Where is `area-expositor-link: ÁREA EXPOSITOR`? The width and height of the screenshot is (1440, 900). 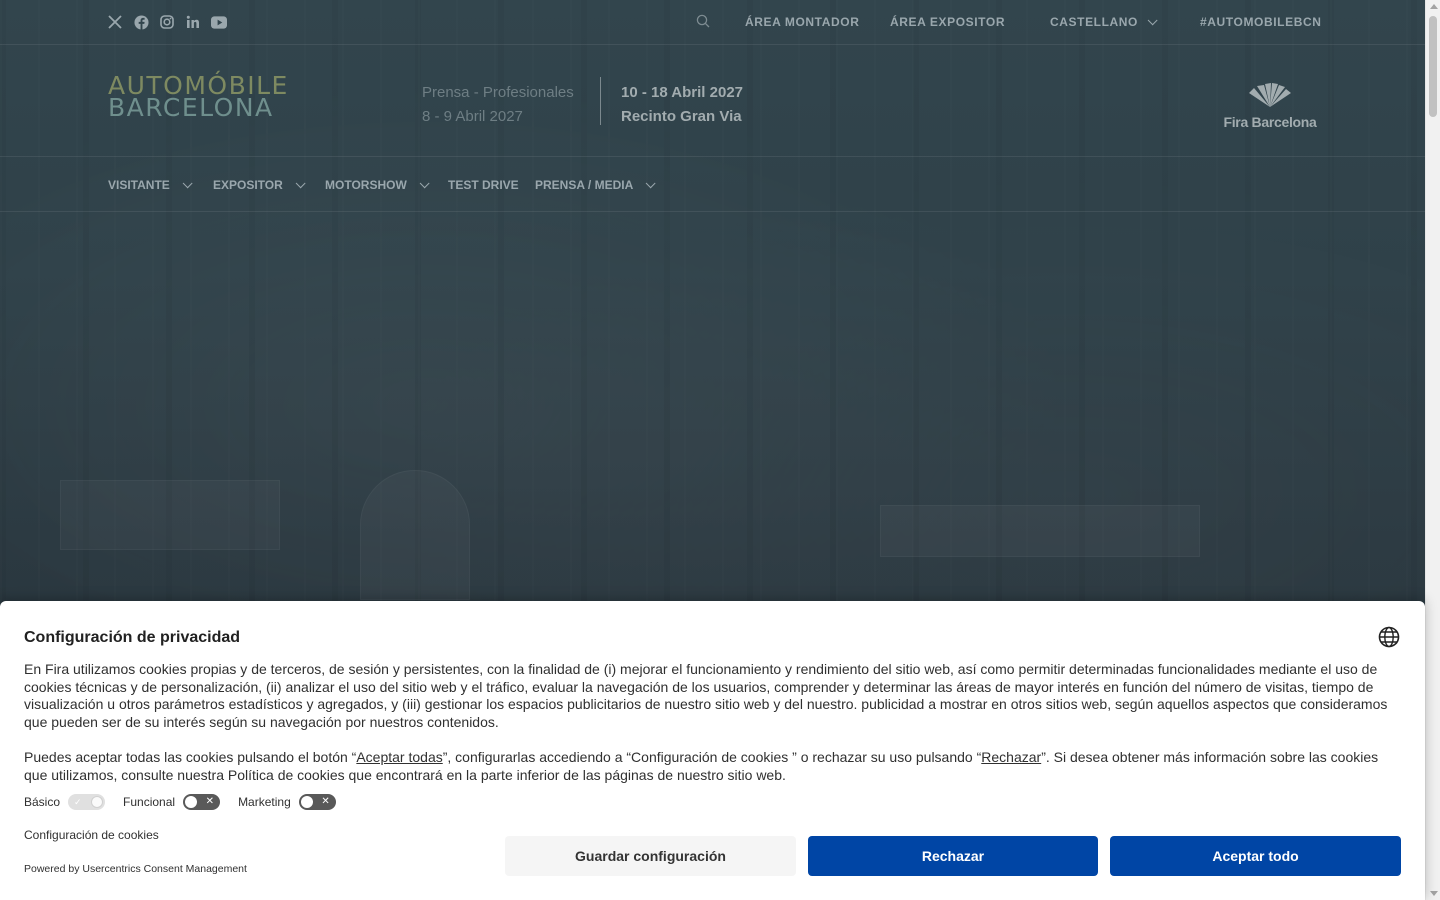 area-expositor-link: ÁREA EXPOSITOR is located at coordinates (947, 22).